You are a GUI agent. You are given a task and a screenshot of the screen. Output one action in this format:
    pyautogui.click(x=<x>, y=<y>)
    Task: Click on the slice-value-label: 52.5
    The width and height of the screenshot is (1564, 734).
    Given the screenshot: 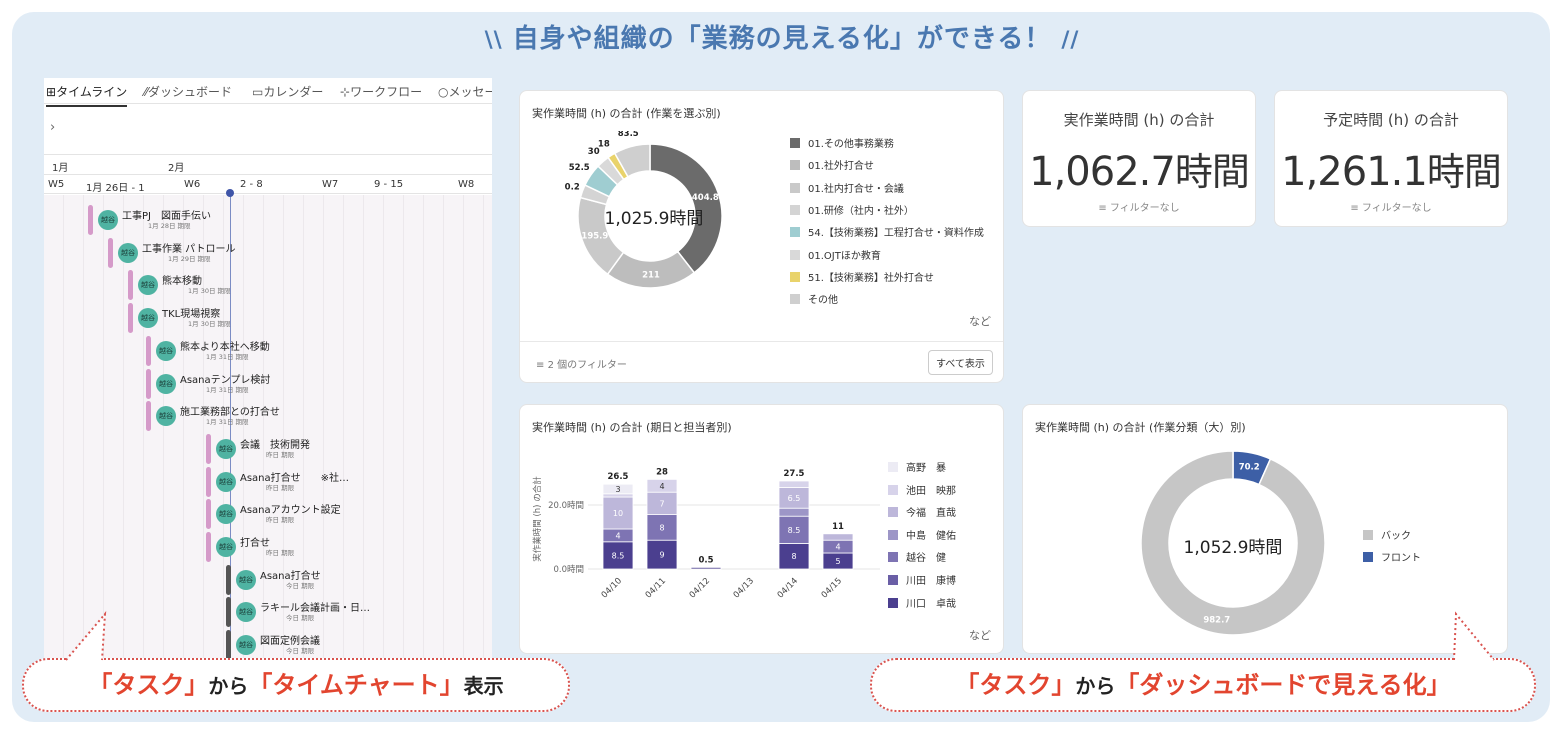 What is the action you would take?
    pyautogui.click(x=579, y=168)
    